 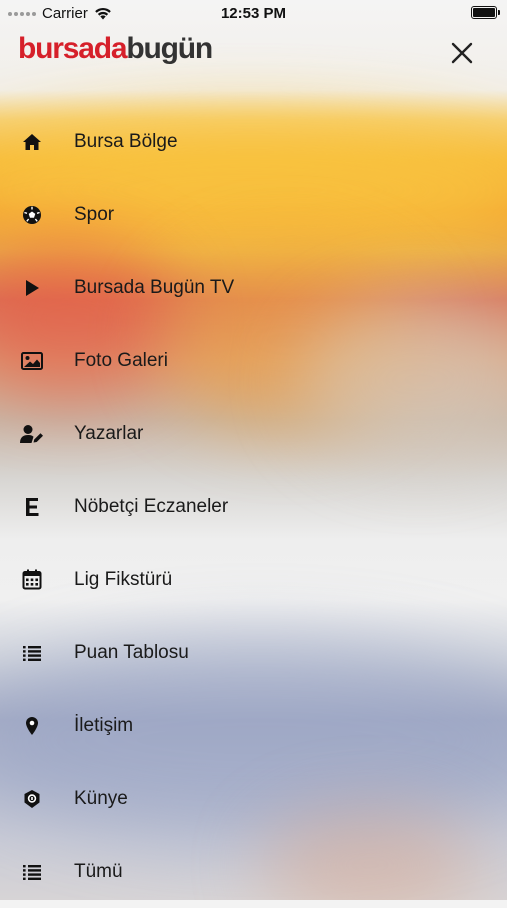 I want to click on menu-header: bursadabugün, so click(x=253, y=56).